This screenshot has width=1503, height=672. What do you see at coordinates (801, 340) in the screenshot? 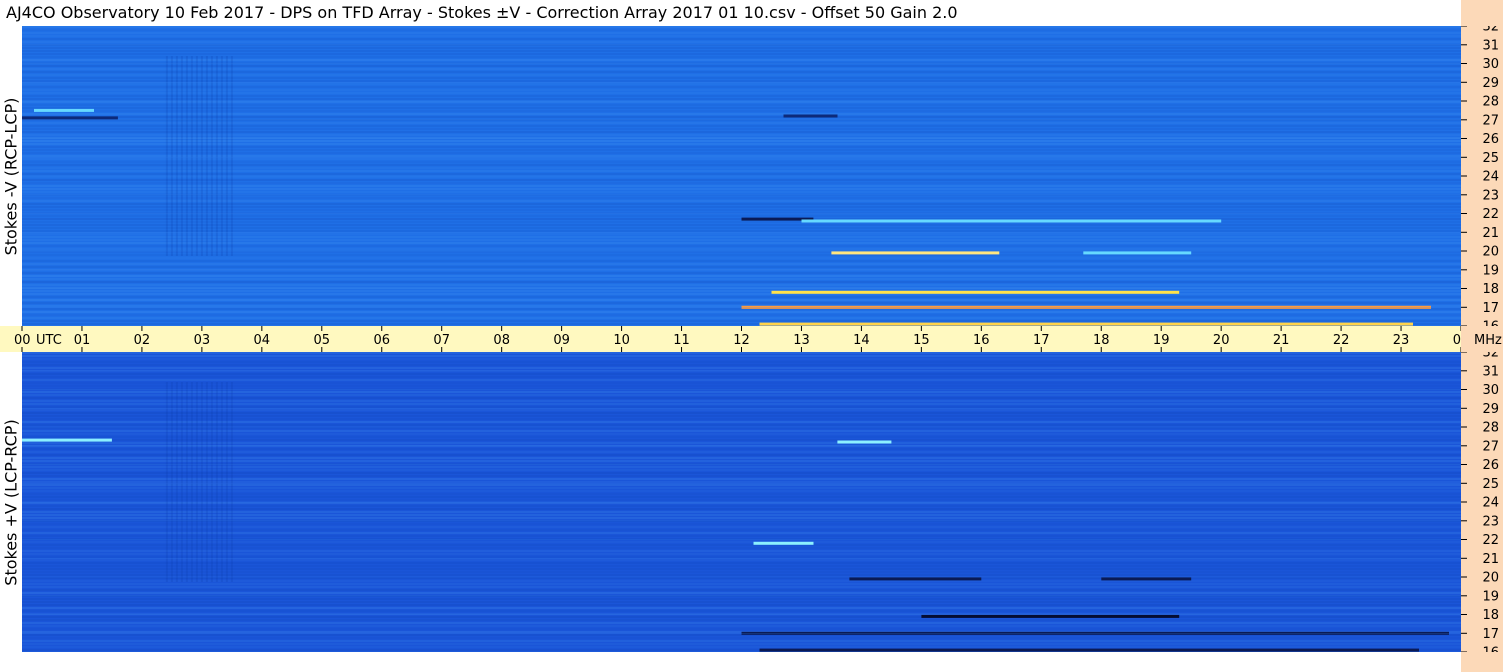
I see `time-tick-label: 13` at bounding box center [801, 340].